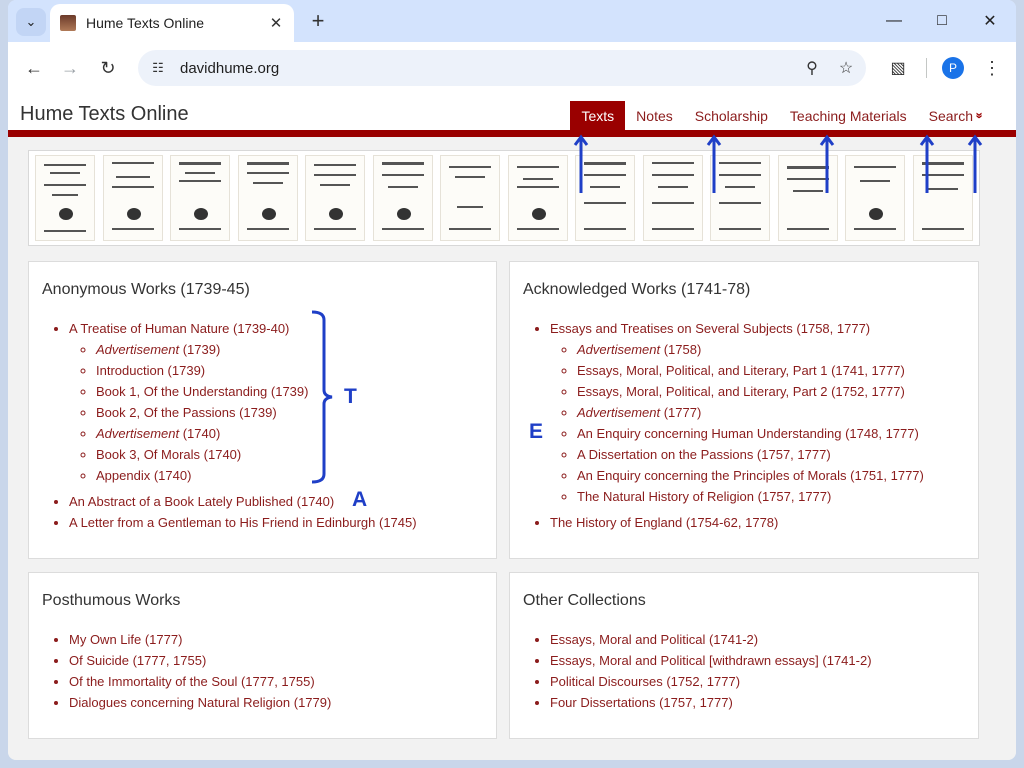 The height and width of the screenshot is (768, 1024). I want to click on tab-strip: ⌄ Hume Texts Online ✕ + — □ ✕, so click(512, 21).